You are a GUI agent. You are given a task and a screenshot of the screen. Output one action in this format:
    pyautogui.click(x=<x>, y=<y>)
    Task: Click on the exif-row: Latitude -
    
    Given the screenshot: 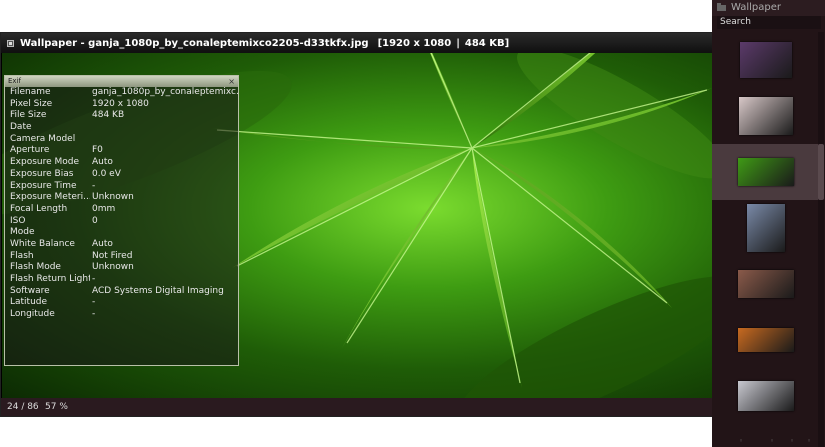 What is the action you would take?
    pyautogui.click(x=121, y=303)
    